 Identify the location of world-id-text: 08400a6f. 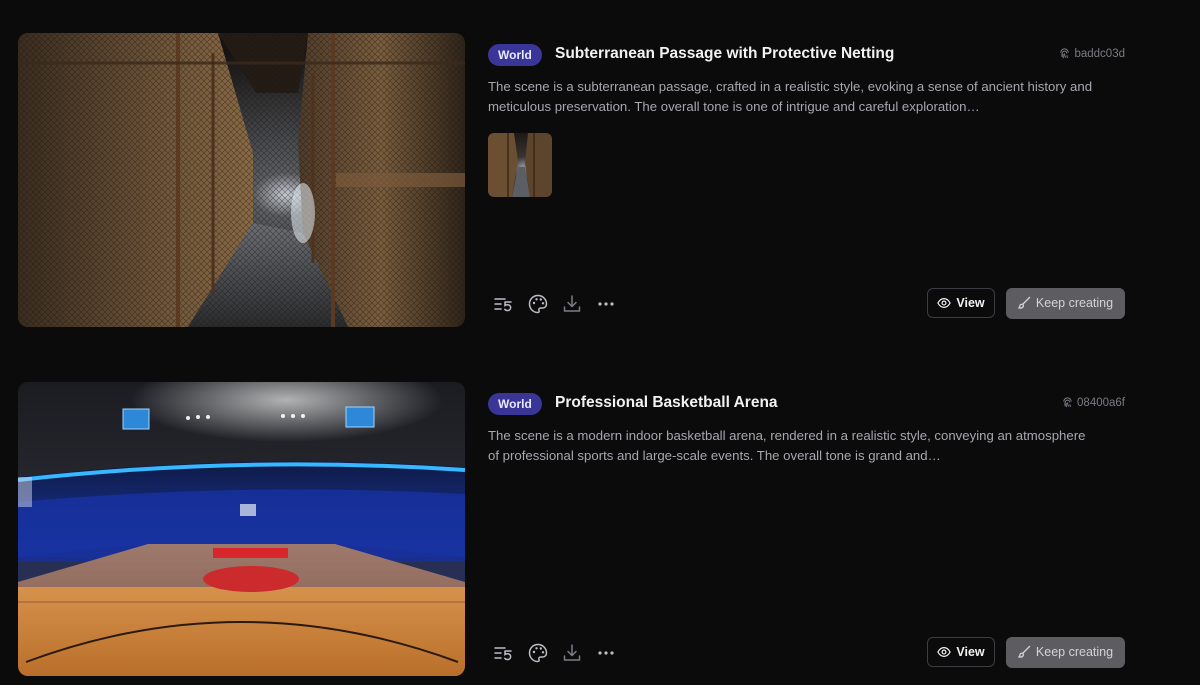
(1101, 403).